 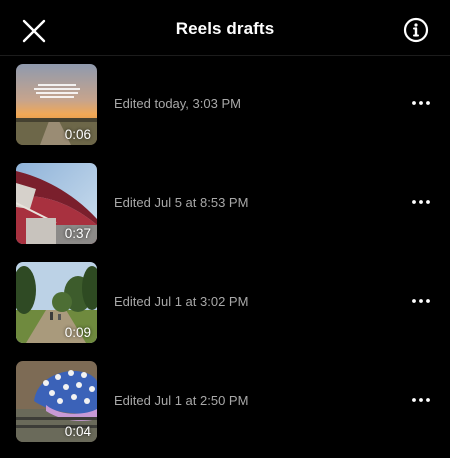 I want to click on draft-thumbnail: 0:09, so click(x=56, y=302).